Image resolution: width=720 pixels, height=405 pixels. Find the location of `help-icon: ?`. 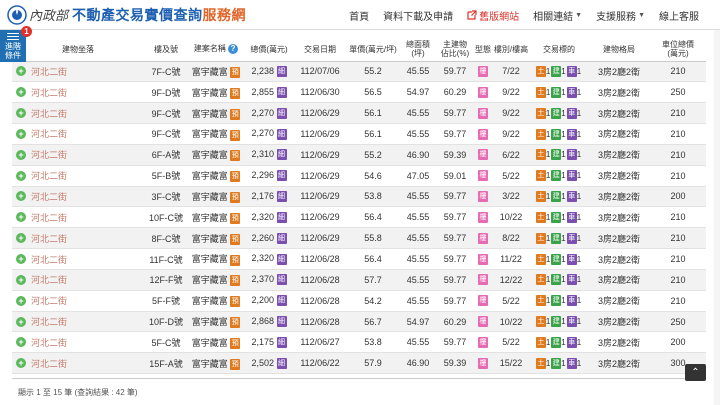

help-icon: ? is located at coordinates (233, 49).